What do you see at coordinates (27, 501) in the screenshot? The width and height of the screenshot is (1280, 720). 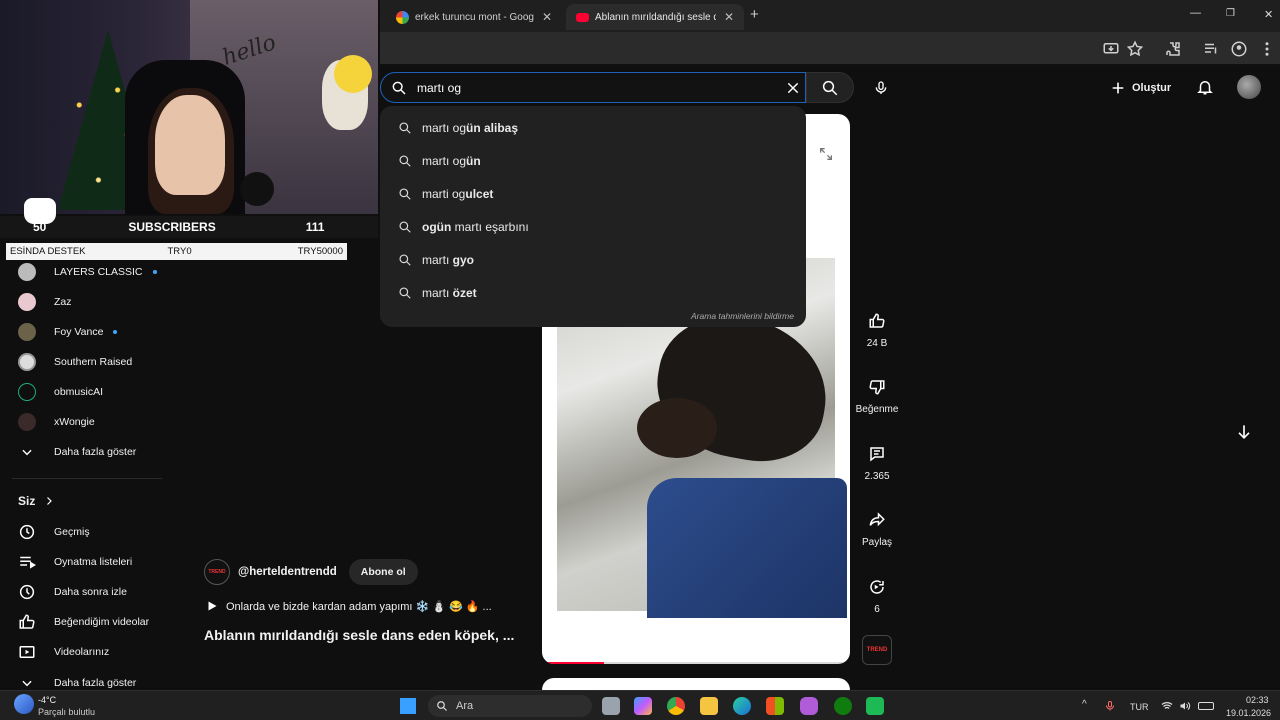 I see `section-title: Siz` at bounding box center [27, 501].